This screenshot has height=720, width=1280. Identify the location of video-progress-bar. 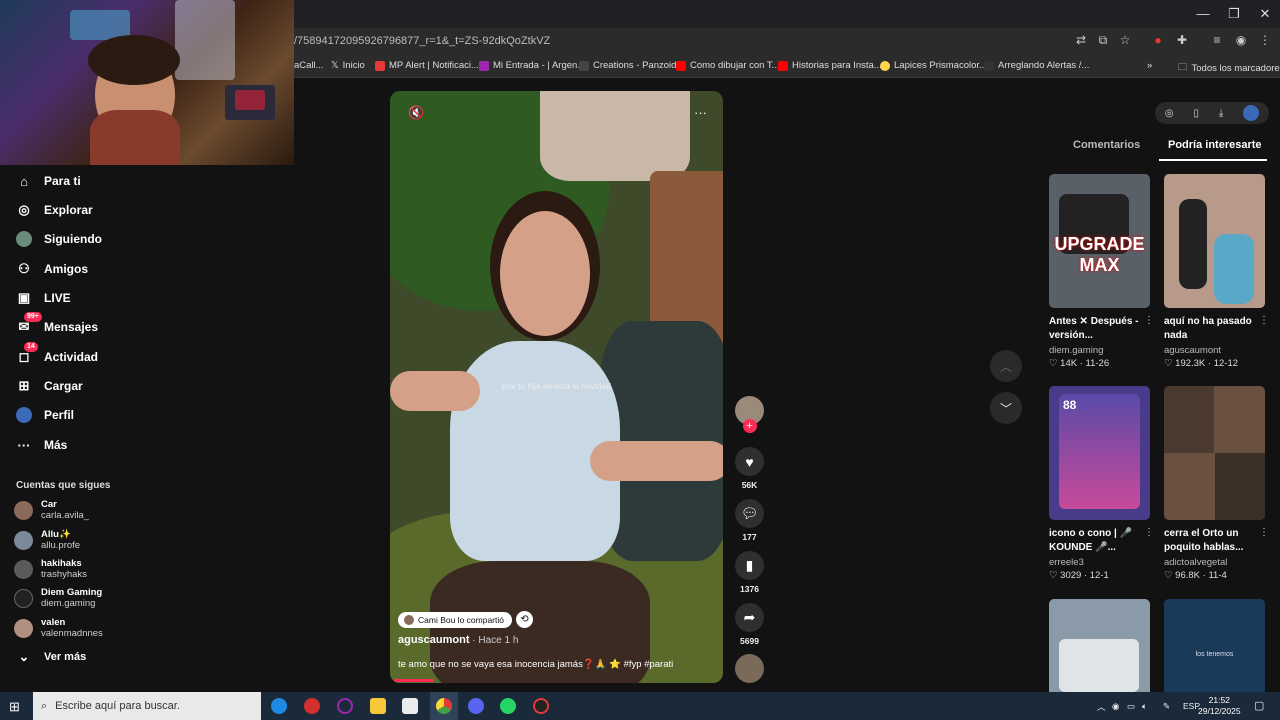
(414, 680).